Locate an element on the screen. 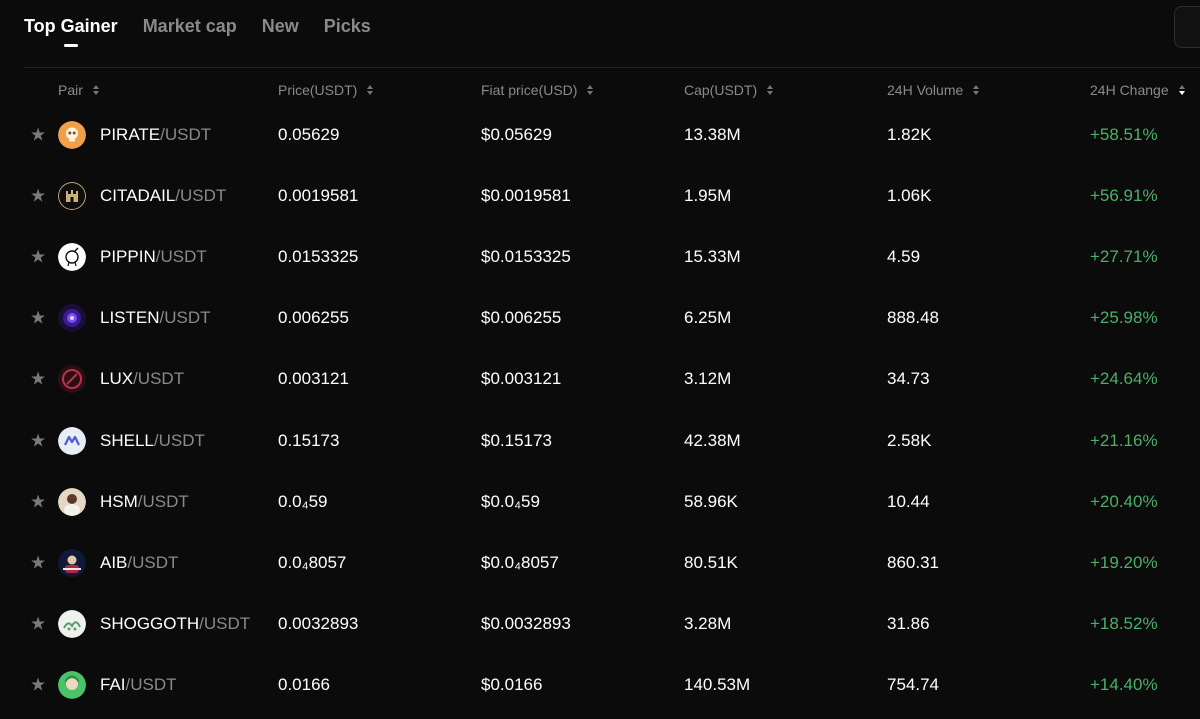 The width and height of the screenshot is (1200, 719). pair-base: AIB is located at coordinates (114, 562).